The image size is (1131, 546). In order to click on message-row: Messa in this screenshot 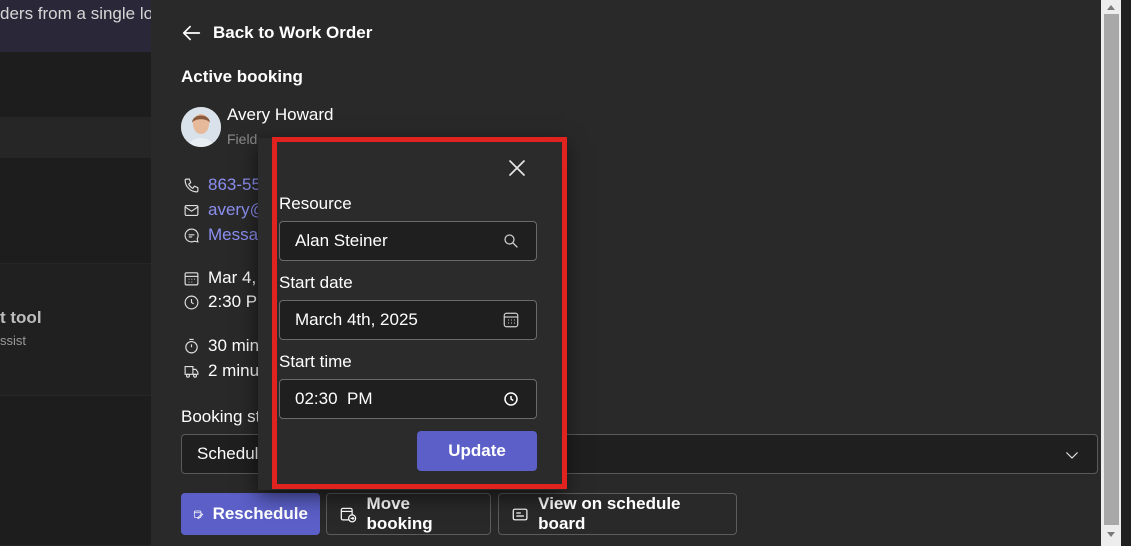, I will do `click(220, 235)`.